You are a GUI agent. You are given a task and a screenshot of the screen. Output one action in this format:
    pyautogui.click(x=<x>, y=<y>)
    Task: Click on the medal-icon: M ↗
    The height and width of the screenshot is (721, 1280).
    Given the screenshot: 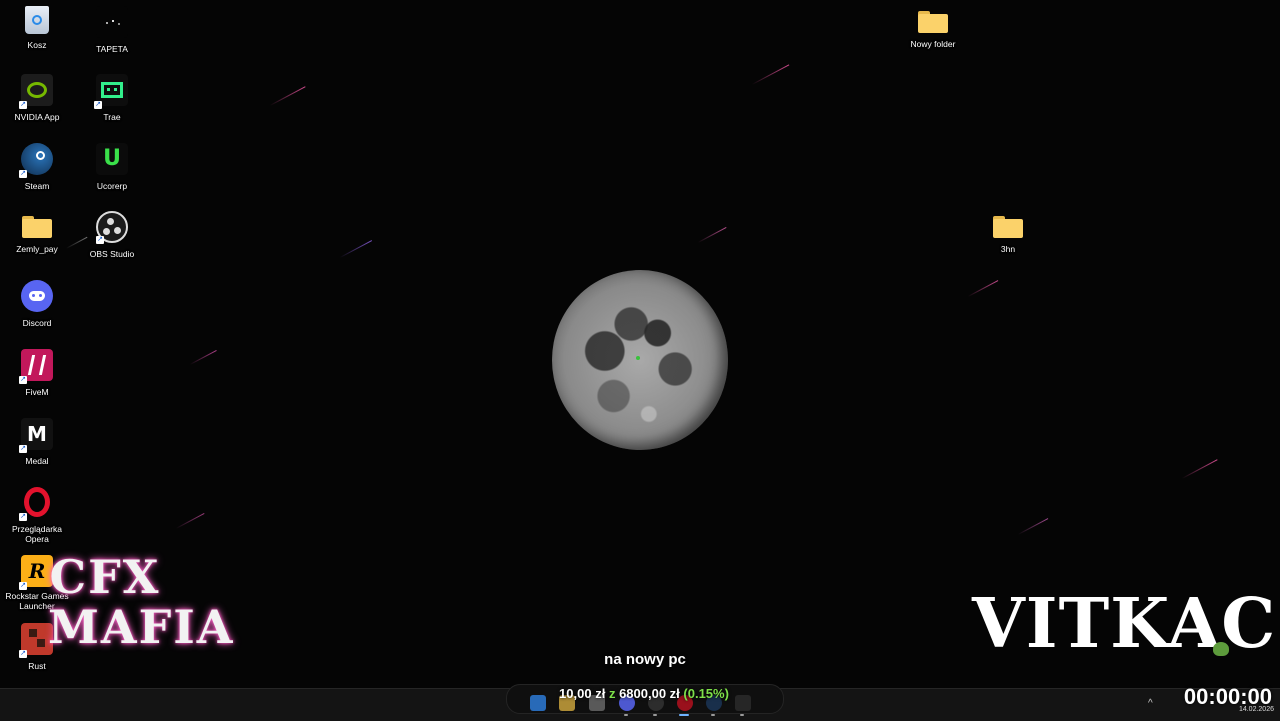 What is the action you would take?
    pyautogui.click(x=36, y=435)
    